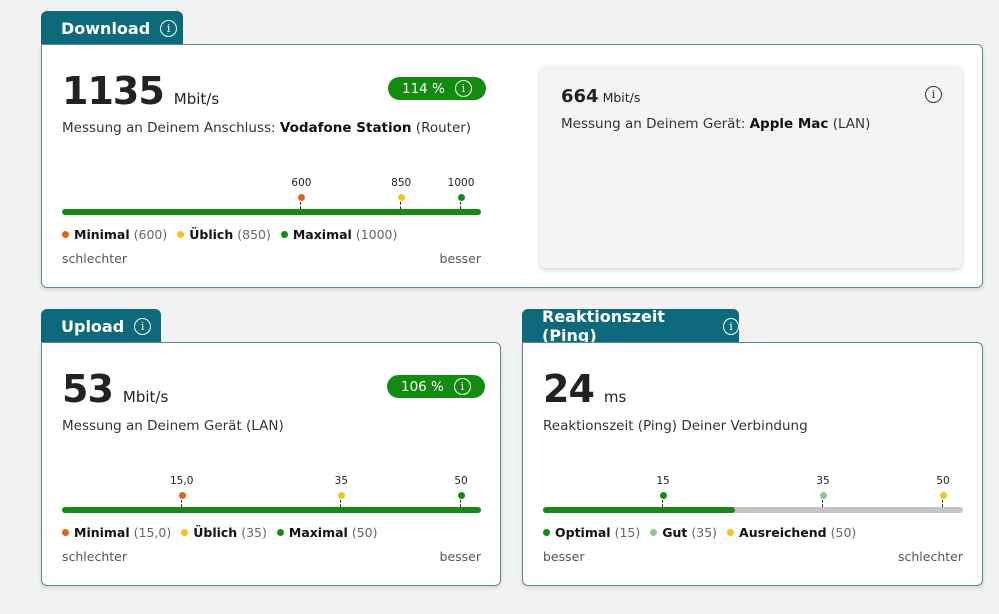 This screenshot has height=614, width=999. I want to click on download-tab: Download i, so click(112, 28).